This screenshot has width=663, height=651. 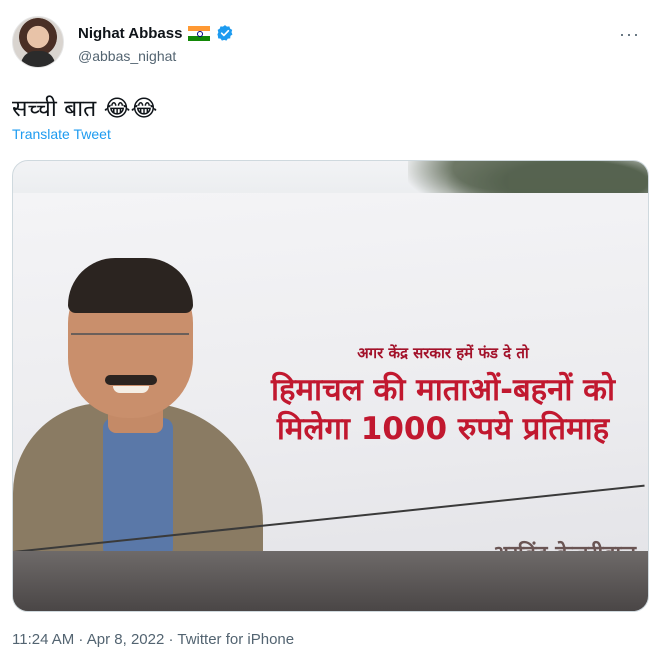 What do you see at coordinates (127, 56) in the screenshot?
I see `author-handle: @abbas_nighat` at bounding box center [127, 56].